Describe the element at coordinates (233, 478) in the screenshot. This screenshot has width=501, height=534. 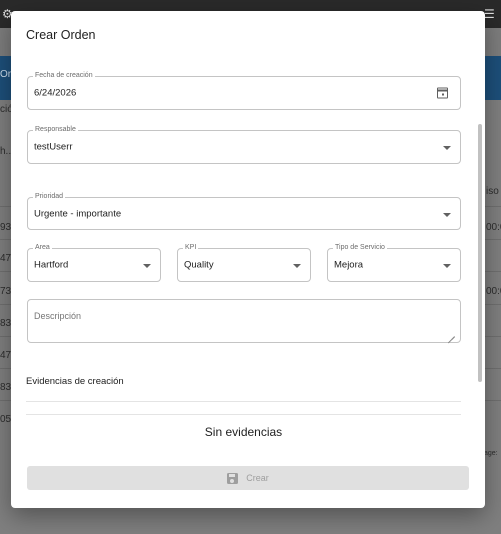
I see `save-icon` at that location.